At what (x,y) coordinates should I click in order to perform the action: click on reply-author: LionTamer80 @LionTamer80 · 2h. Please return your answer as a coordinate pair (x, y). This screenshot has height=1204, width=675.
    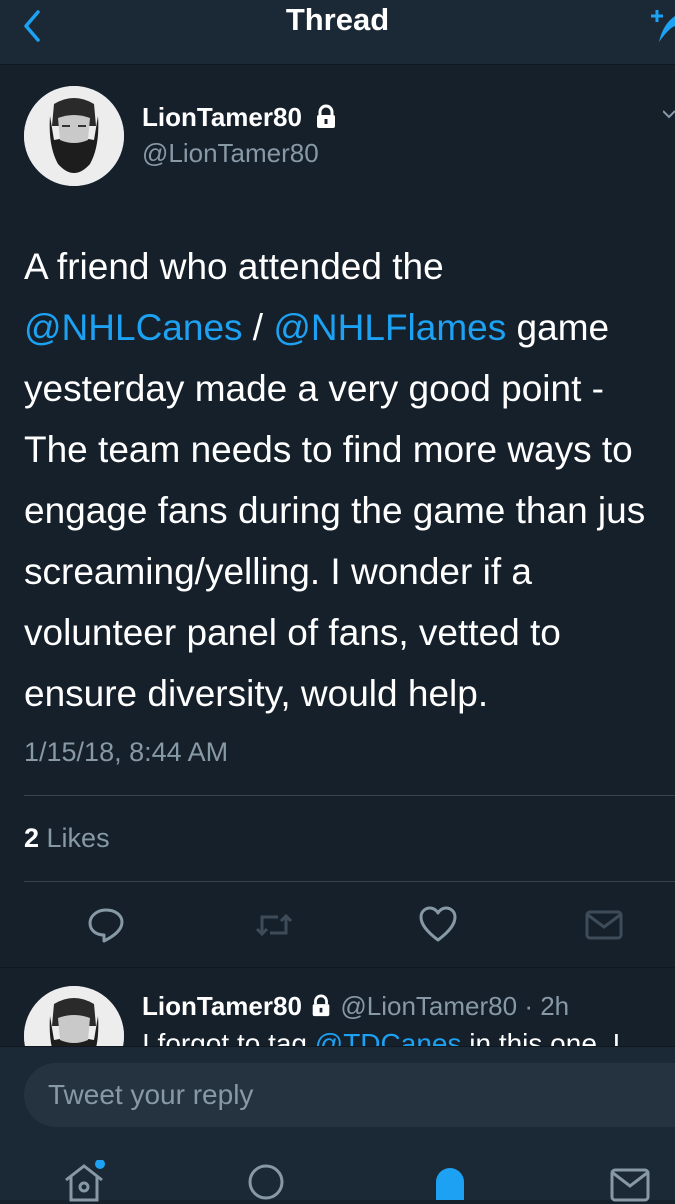
    Looking at the image, I should click on (355, 1006).